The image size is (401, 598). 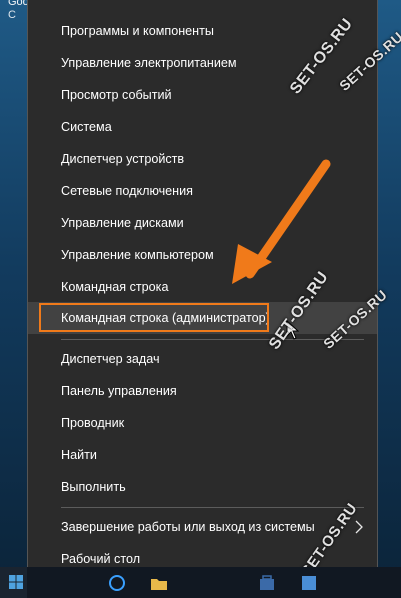 What do you see at coordinates (117, 583) in the screenshot?
I see `browser-icon` at bounding box center [117, 583].